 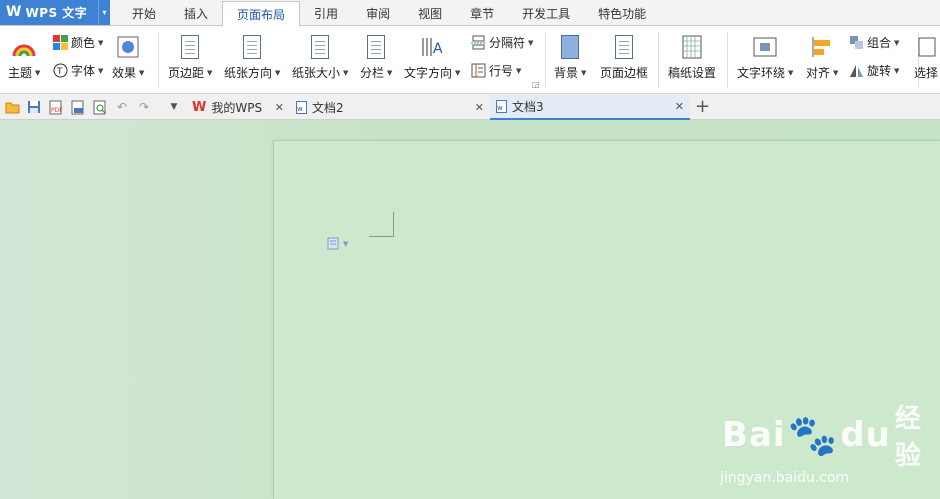 I want to click on tab-developer: 开发工具, so click(x=546, y=13).